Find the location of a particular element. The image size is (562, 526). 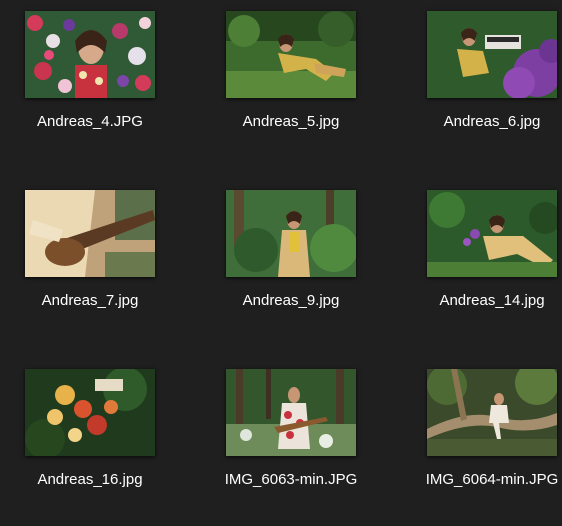

file-item-andreas-16: Andreas_16.jpg is located at coordinates (90, 438).